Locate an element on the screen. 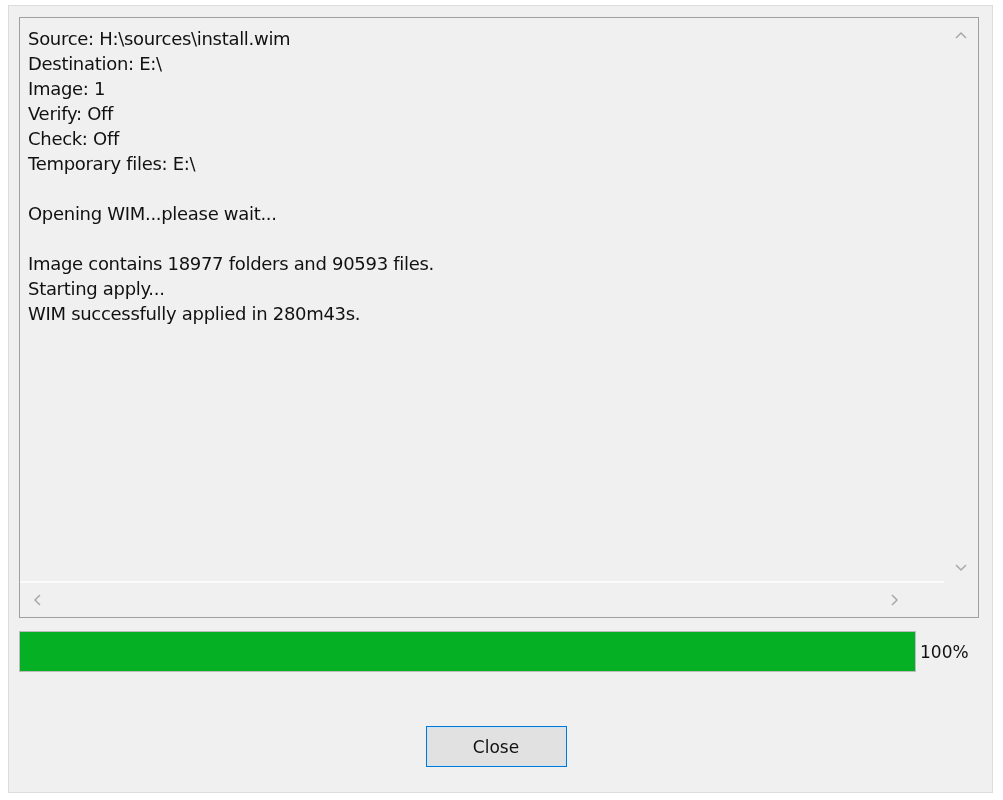 This screenshot has height=800, width=1003. chevron-left-icon is located at coordinates (37, 600).